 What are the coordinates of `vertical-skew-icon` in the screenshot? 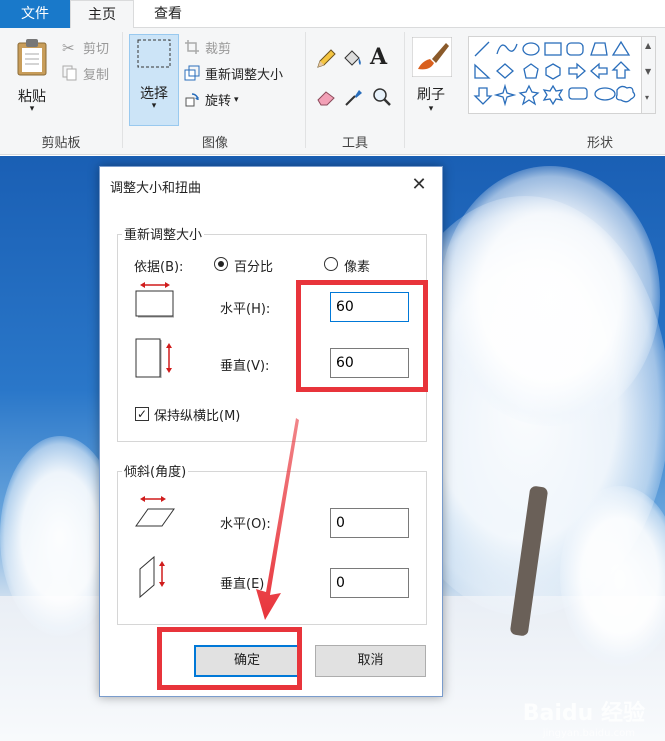 It's located at (154, 577).